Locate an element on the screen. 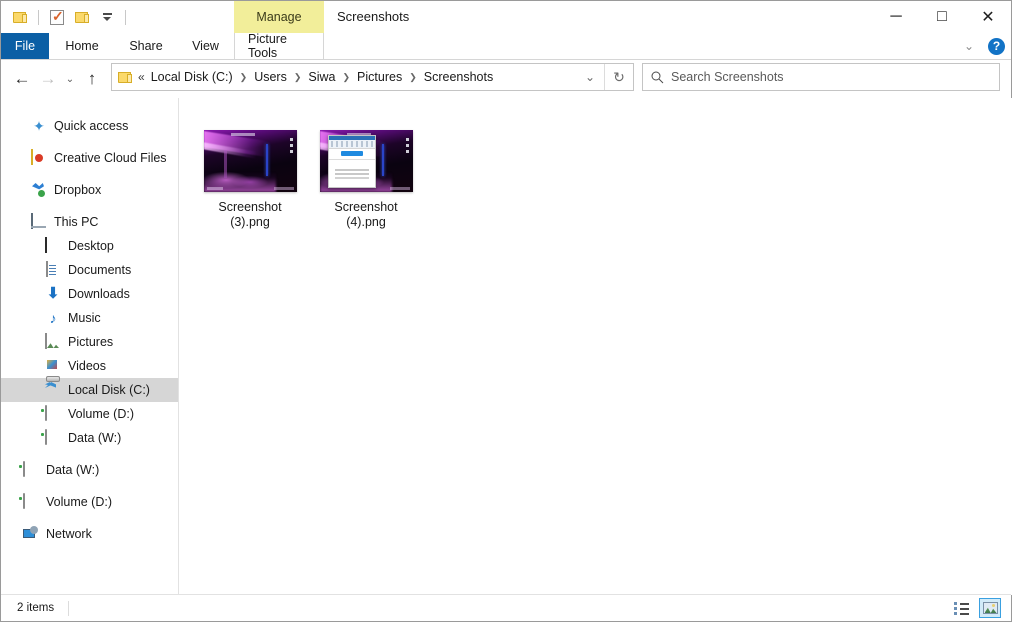  back-button: ← is located at coordinates (22, 79).